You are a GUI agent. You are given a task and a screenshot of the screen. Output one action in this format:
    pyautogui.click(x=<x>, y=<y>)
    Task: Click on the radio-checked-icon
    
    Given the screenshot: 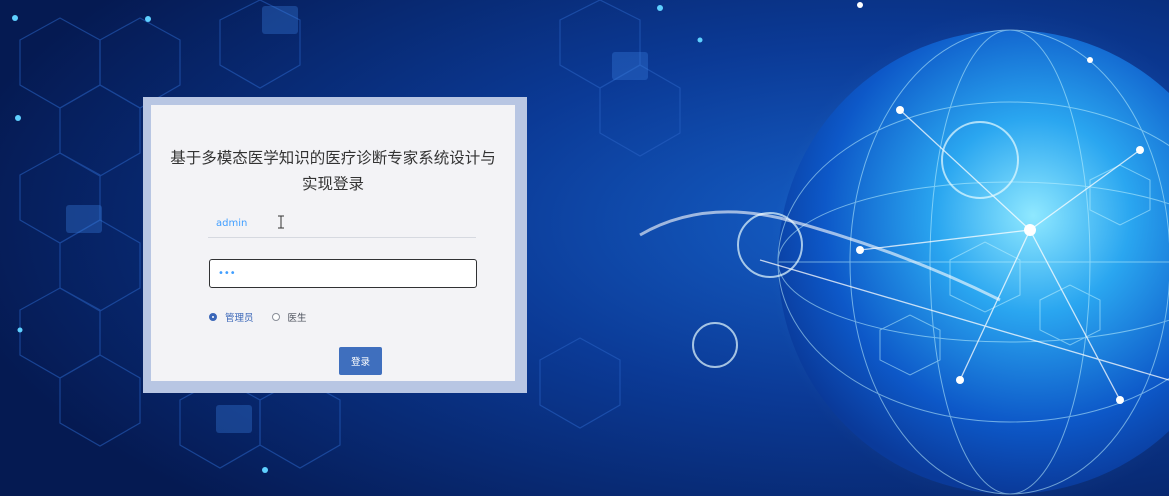 What is the action you would take?
    pyautogui.click(x=213, y=317)
    